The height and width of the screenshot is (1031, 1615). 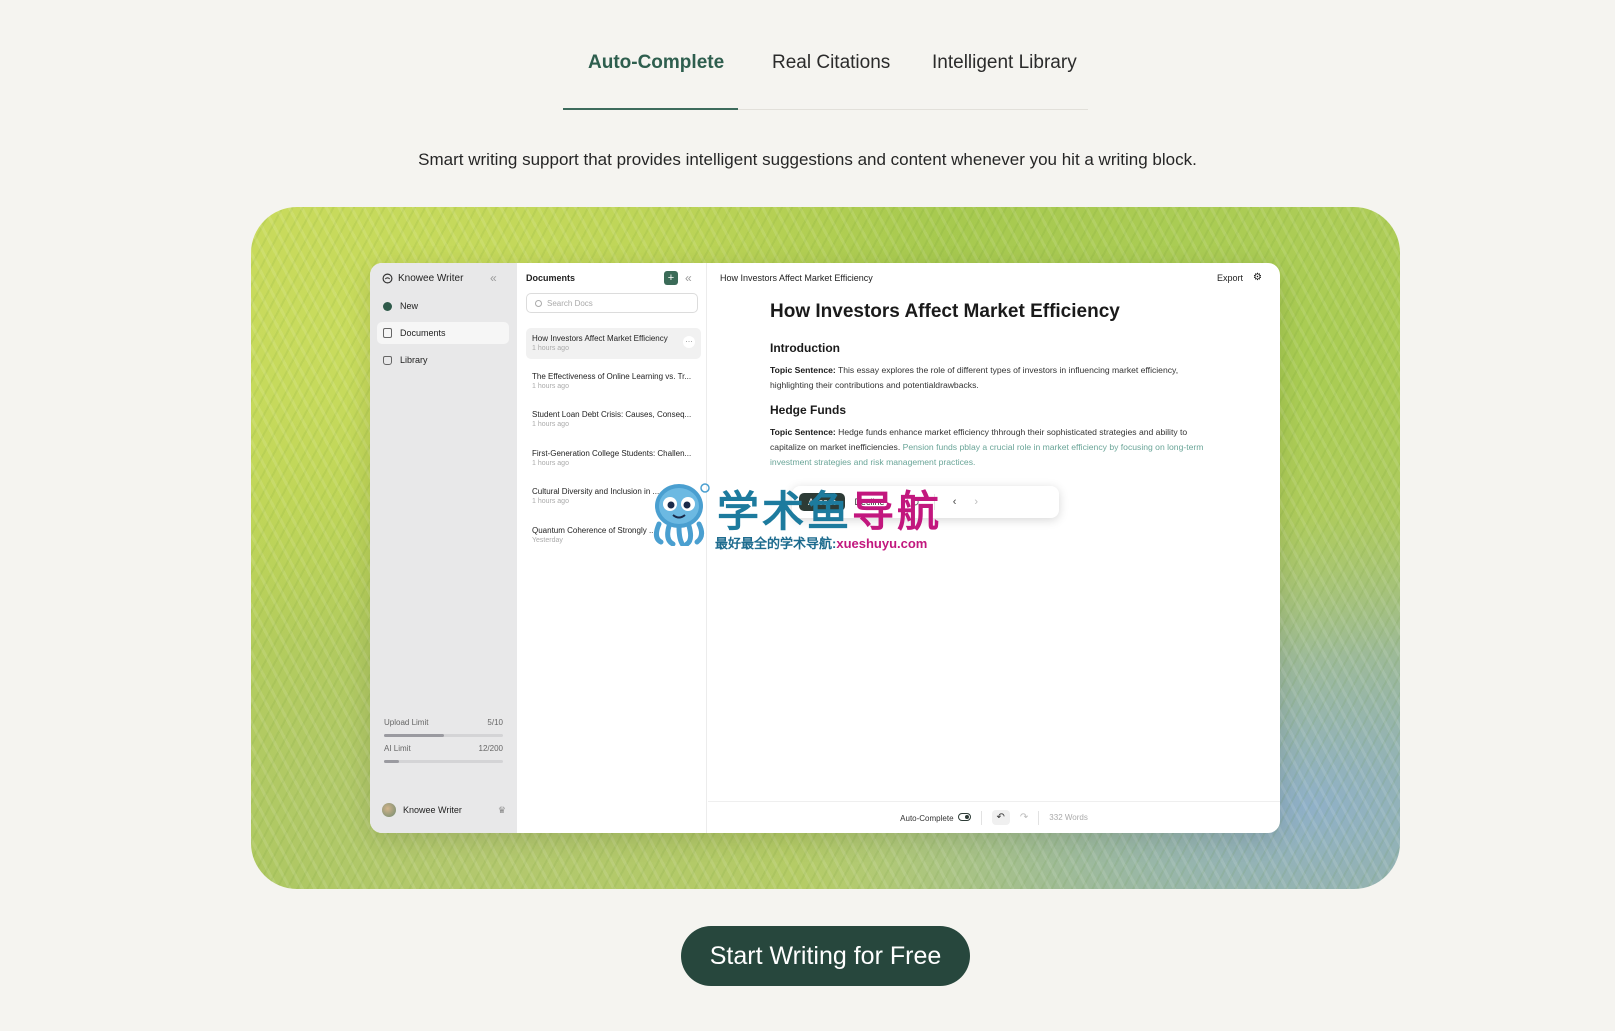 I want to click on crown-icon: ♛, so click(x=502, y=810).